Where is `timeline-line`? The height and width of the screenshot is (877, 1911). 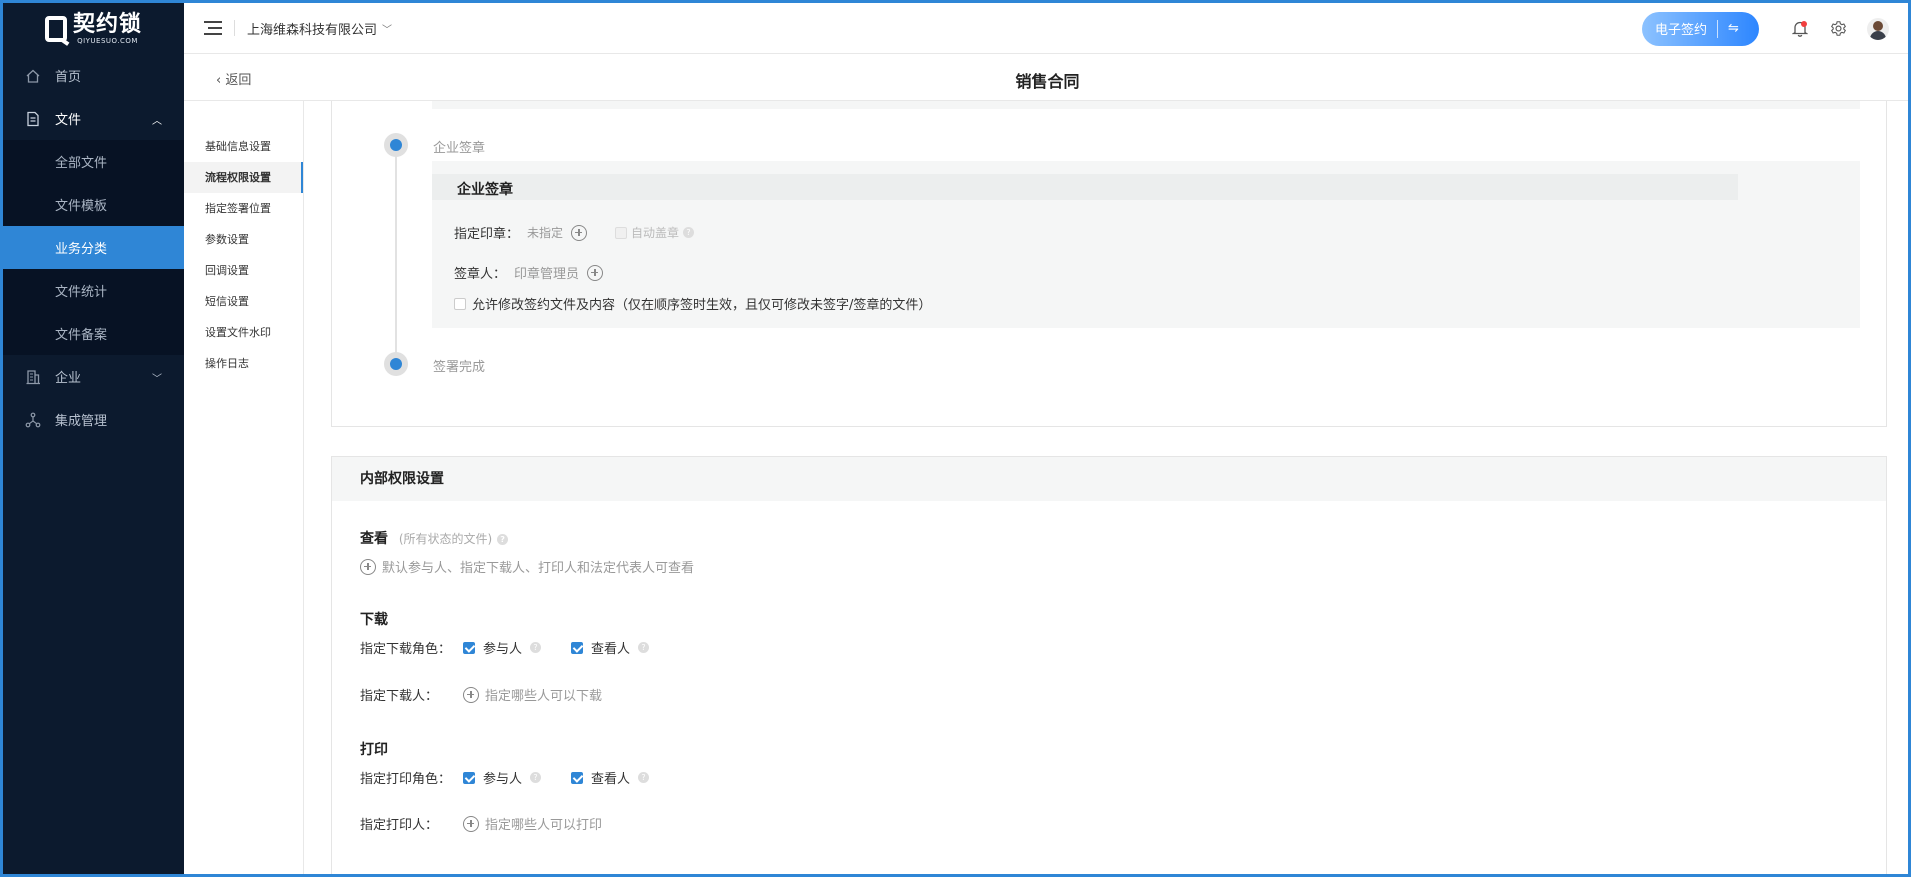 timeline-line is located at coordinates (396, 256).